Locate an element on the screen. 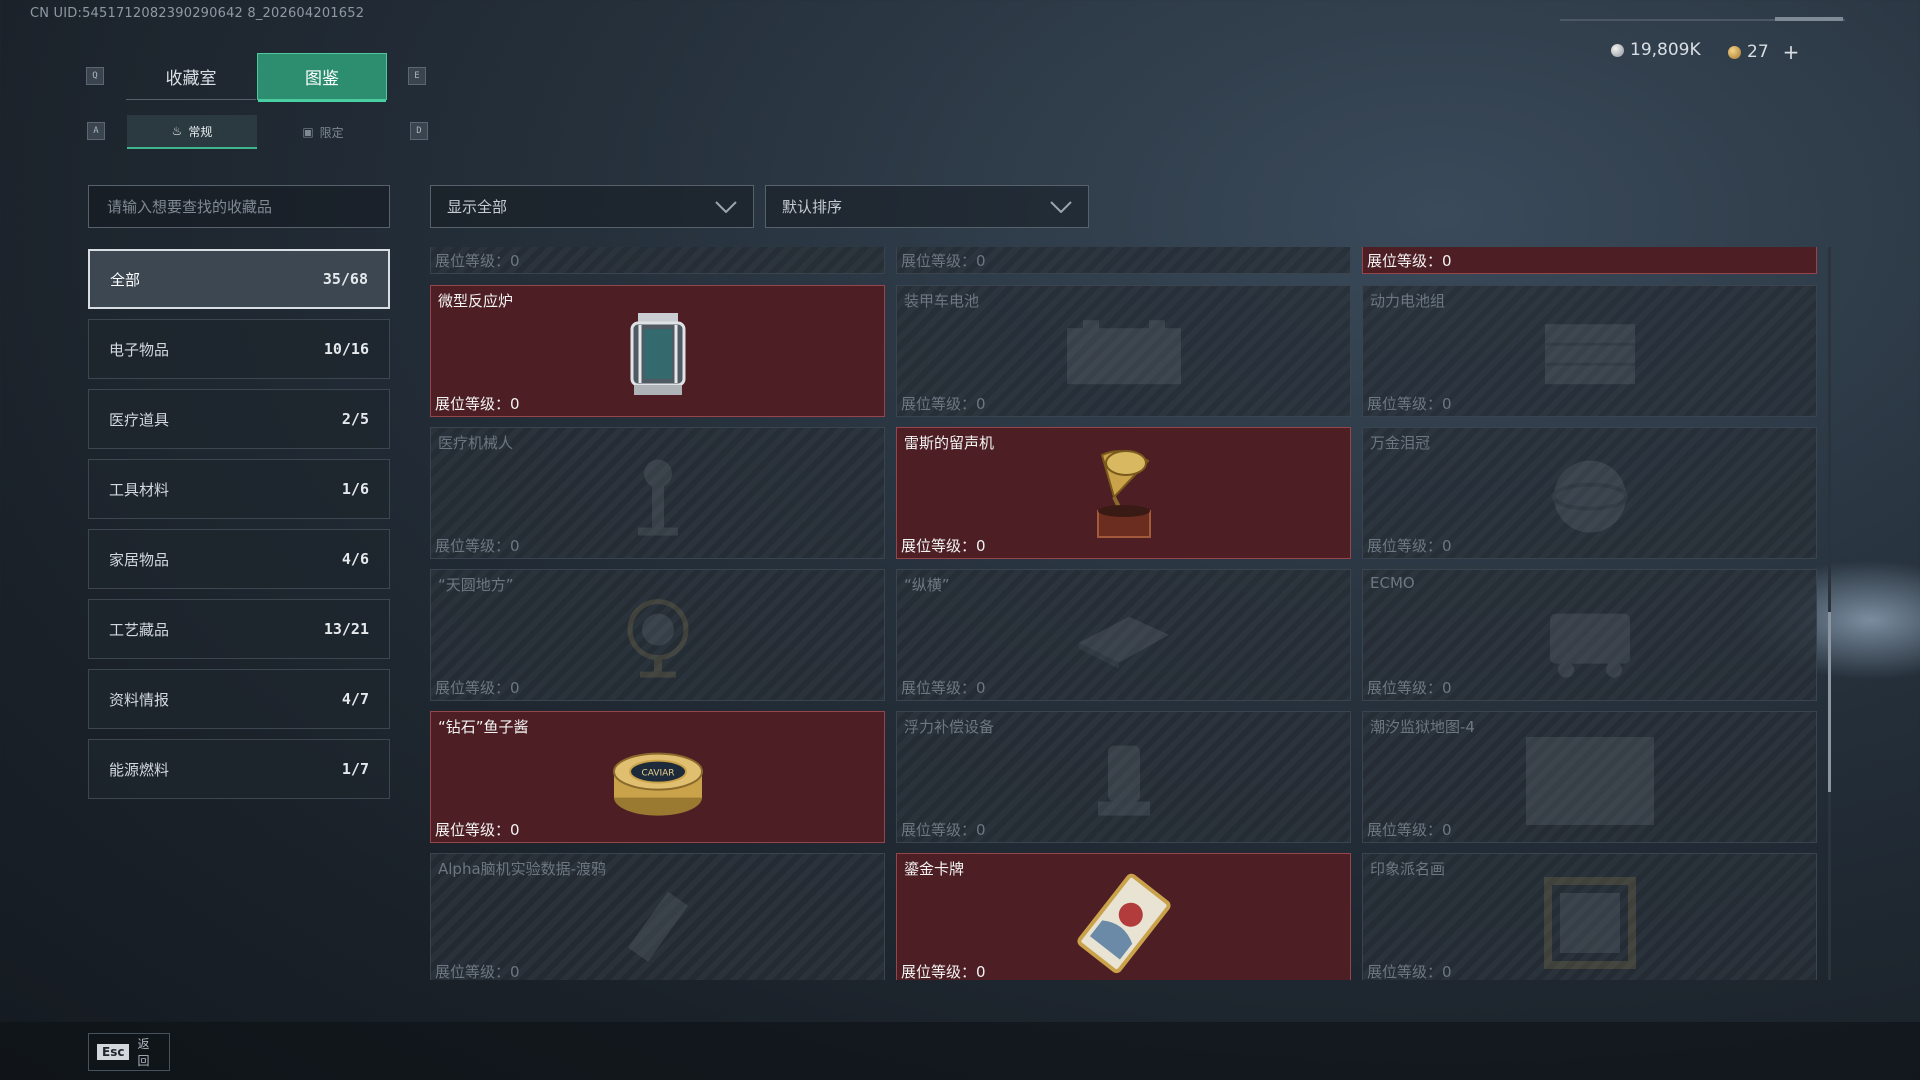 The height and width of the screenshot is (1080, 1920). item-card-ecmo: ECMO 展位等级：0 is located at coordinates (1589, 635).